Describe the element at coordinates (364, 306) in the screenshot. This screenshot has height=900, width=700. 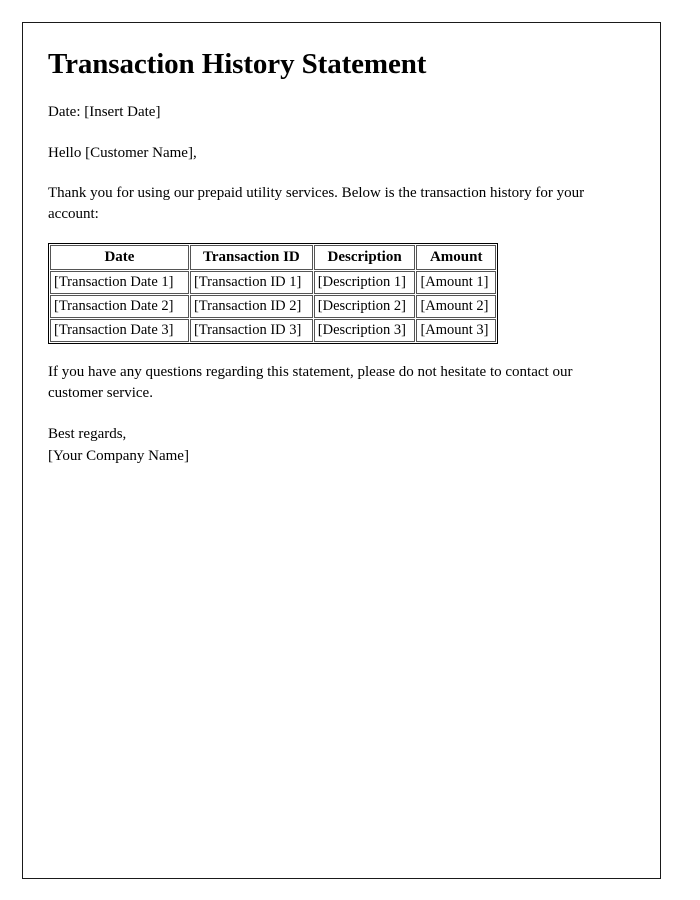
I see `cell-description: [Description 2]` at that location.